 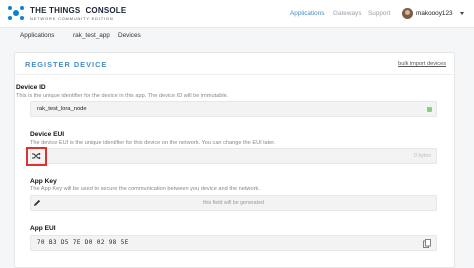 What do you see at coordinates (462, 13) in the screenshot?
I see `chevron-down-icon` at bounding box center [462, 13].